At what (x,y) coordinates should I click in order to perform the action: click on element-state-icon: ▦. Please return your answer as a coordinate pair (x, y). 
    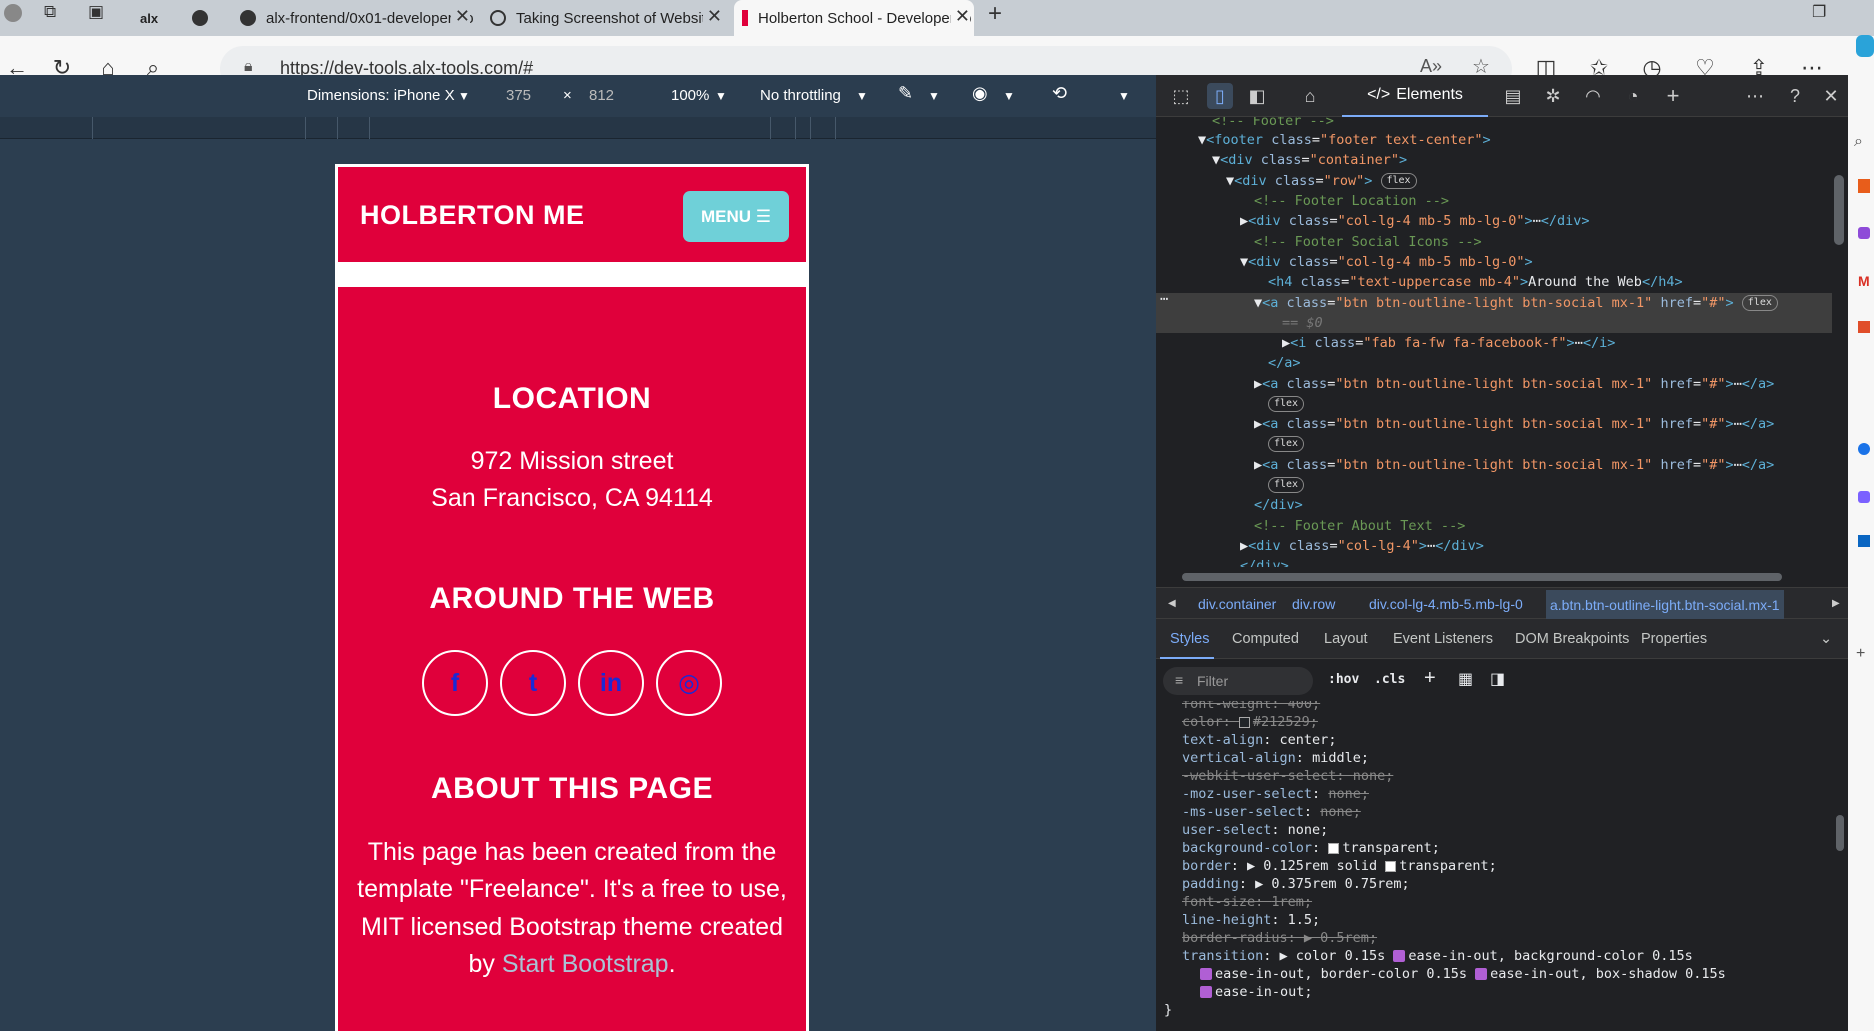
    Looking at the image, I should click on (1465, 679).